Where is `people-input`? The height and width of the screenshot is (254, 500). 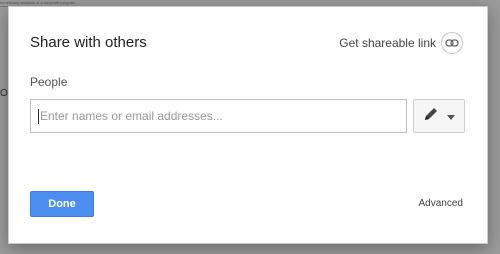
people-input is located at coordinates (220, 116).